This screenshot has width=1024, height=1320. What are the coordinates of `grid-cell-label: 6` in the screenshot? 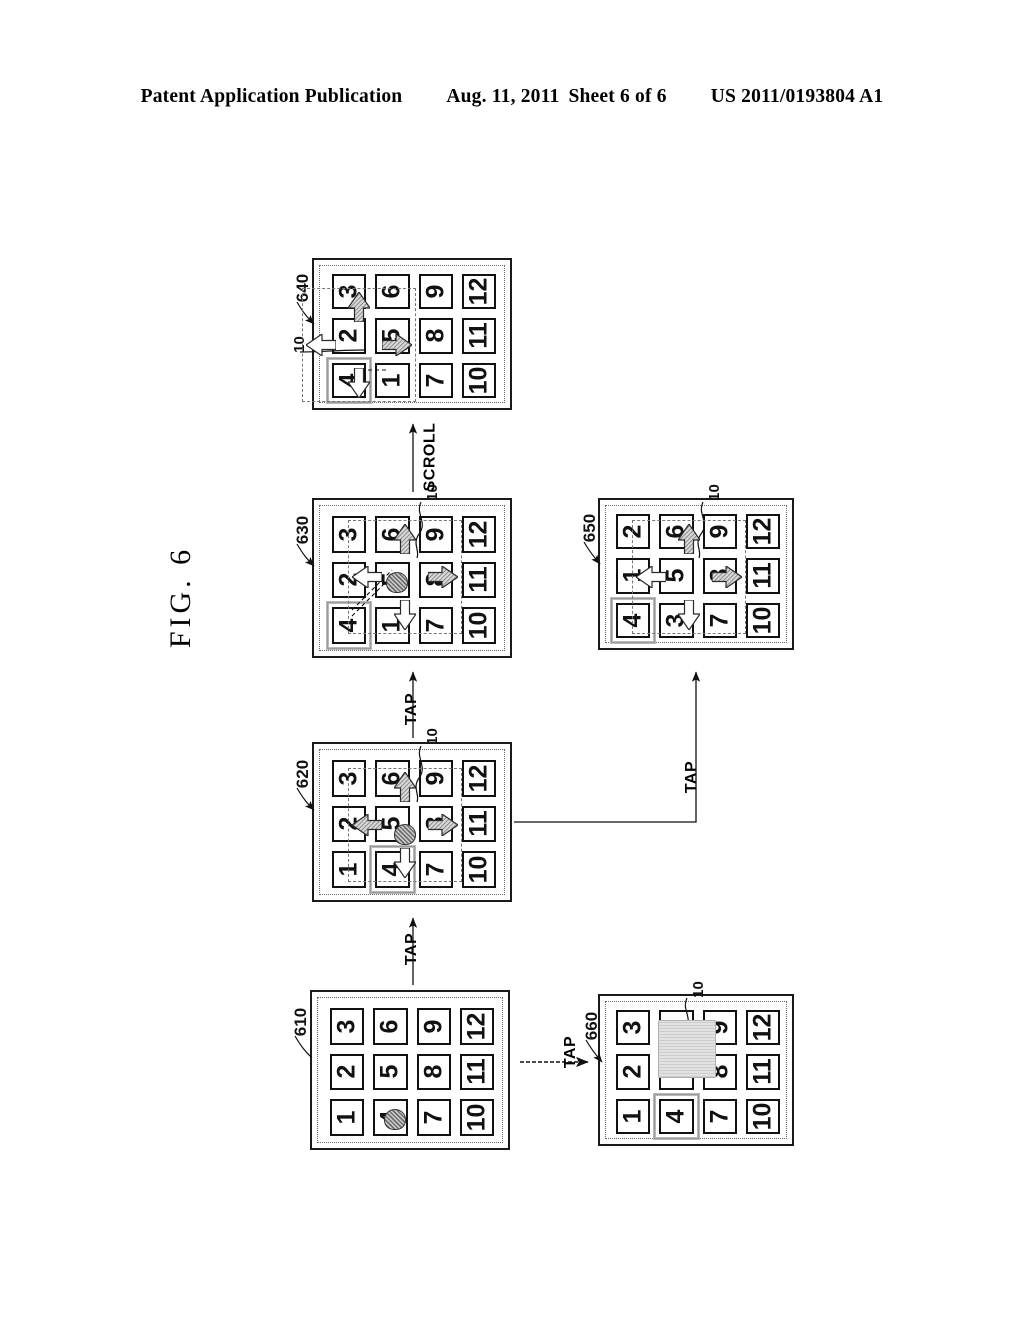 It's located at (389, 1026).